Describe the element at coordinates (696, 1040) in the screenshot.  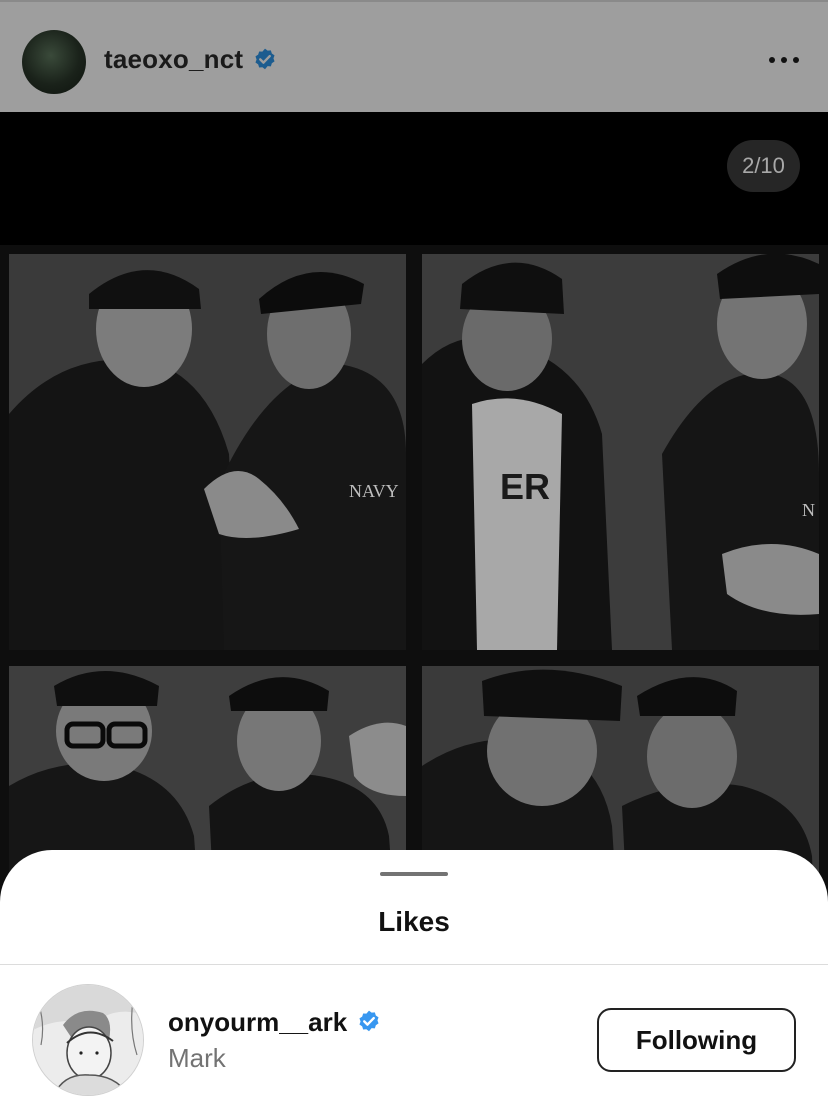
I see `following-button: Following` at that location.